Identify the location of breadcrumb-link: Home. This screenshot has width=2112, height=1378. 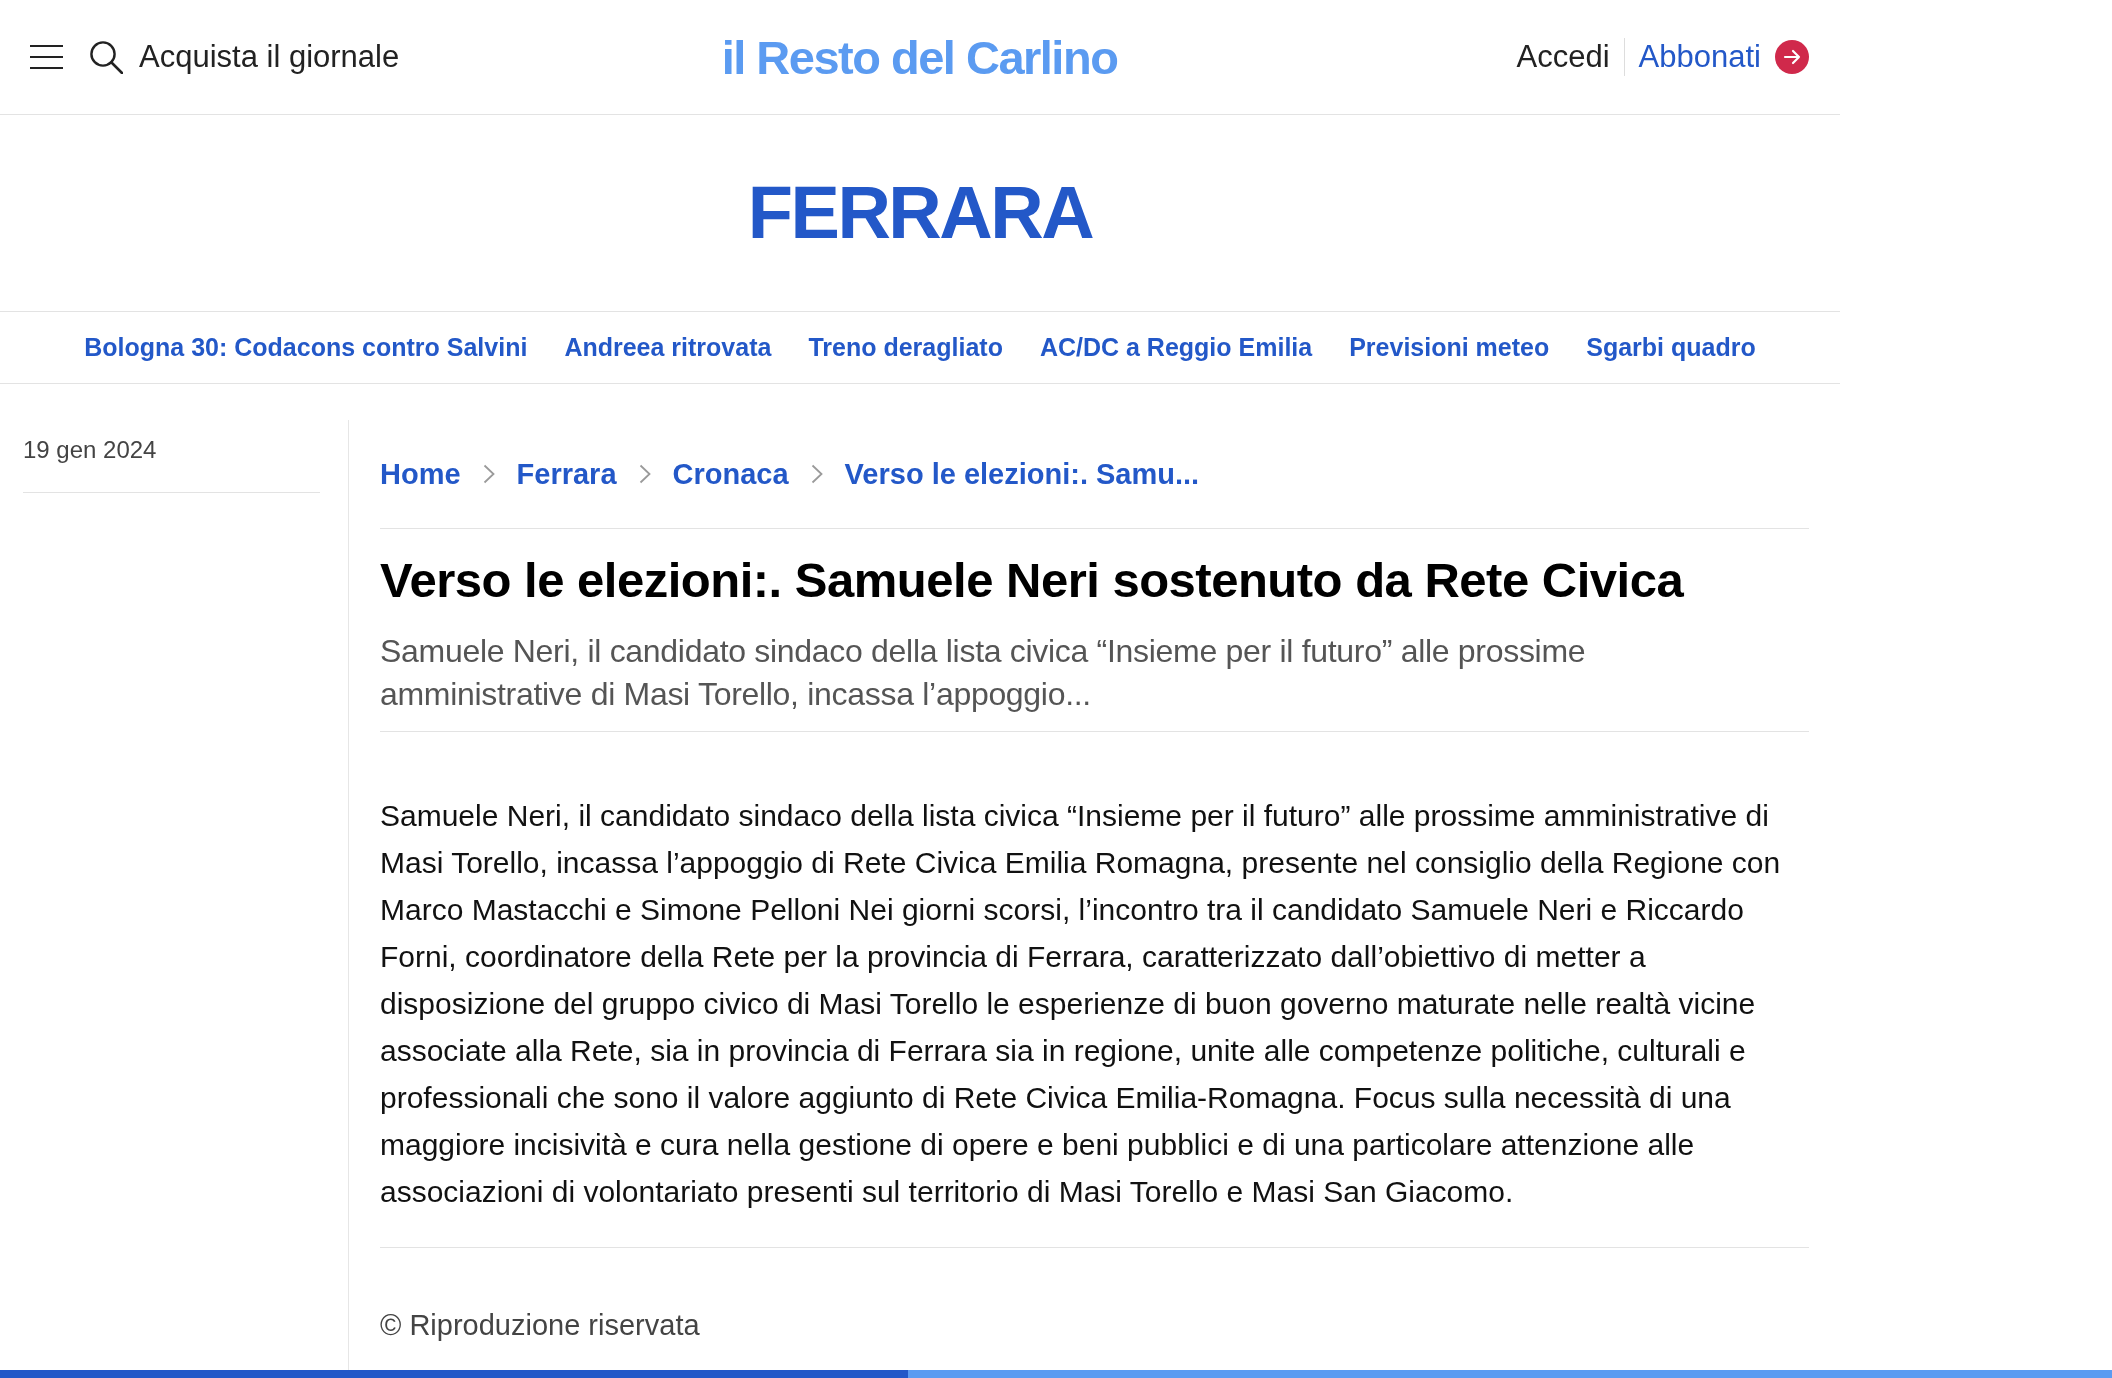
(420, 474).